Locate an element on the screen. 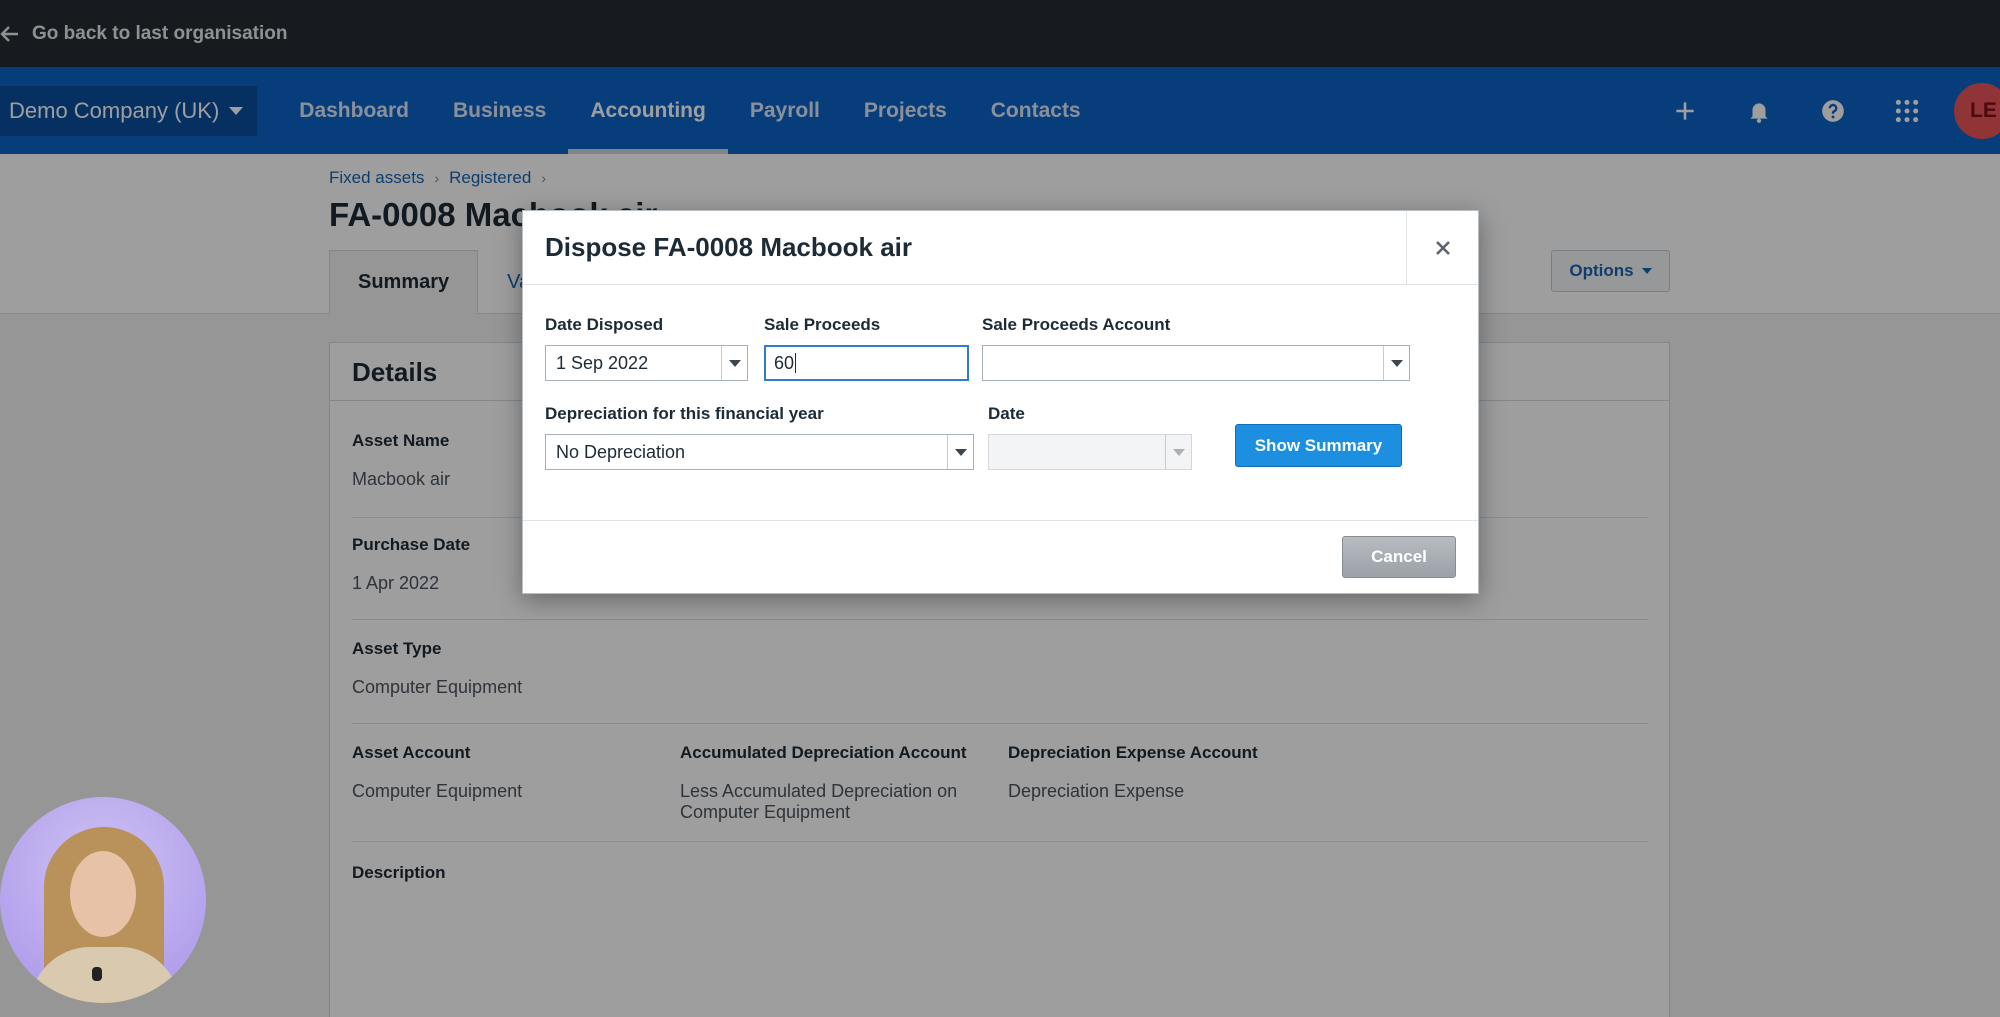 The image size is (2000, 1017). presenter-webcam-video is located at coordinates (103, 900).